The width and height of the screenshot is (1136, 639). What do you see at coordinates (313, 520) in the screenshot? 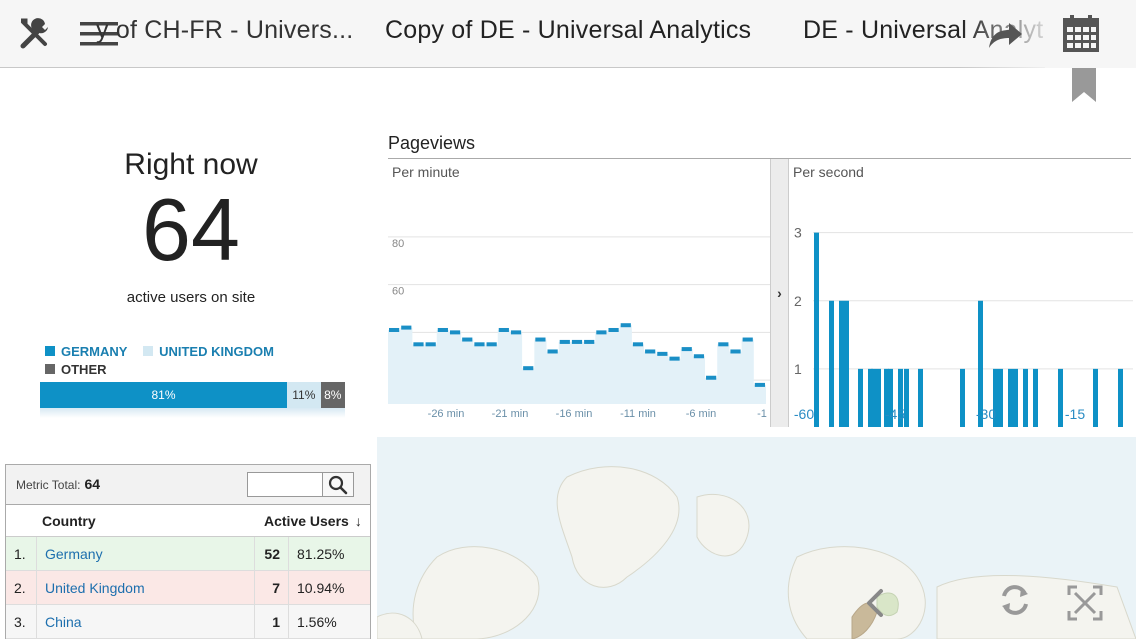
I see `col-active-users: Active Users ↓` at bounding box center [313, 520].